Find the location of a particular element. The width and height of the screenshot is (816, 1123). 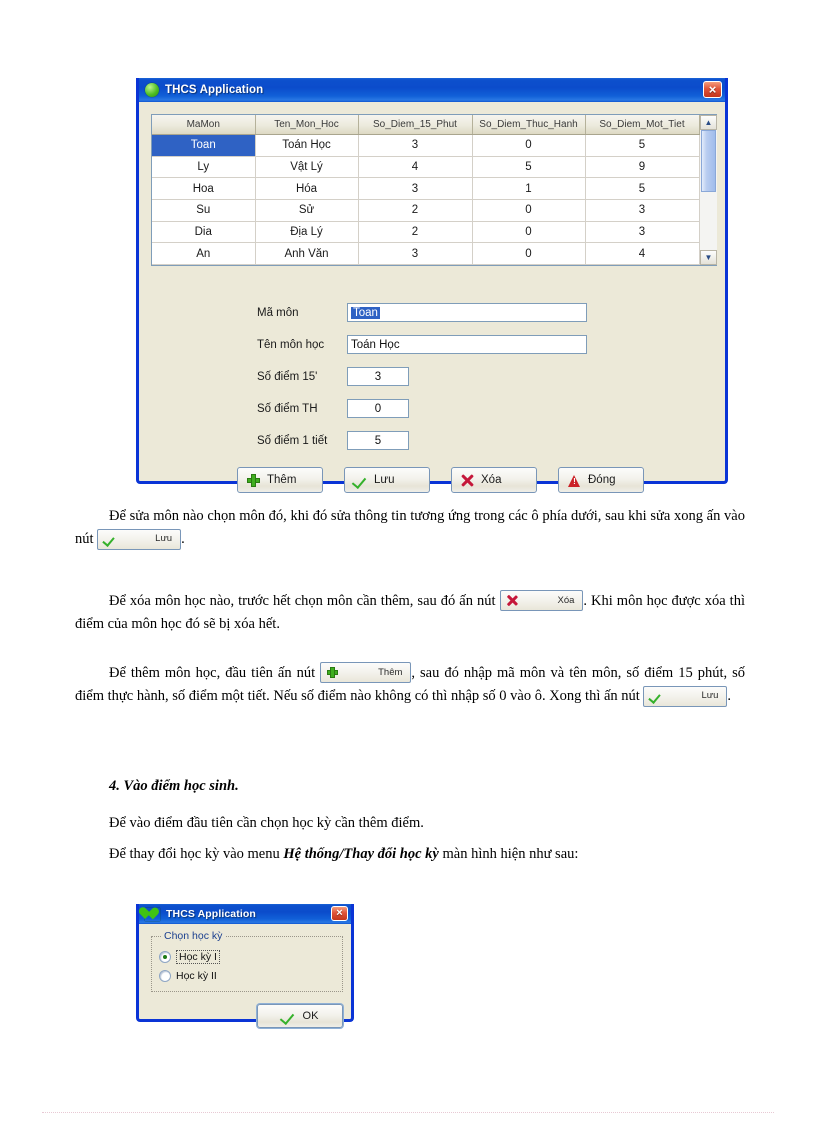

cell-ten: Hóa is located at coordinates (307, 188).